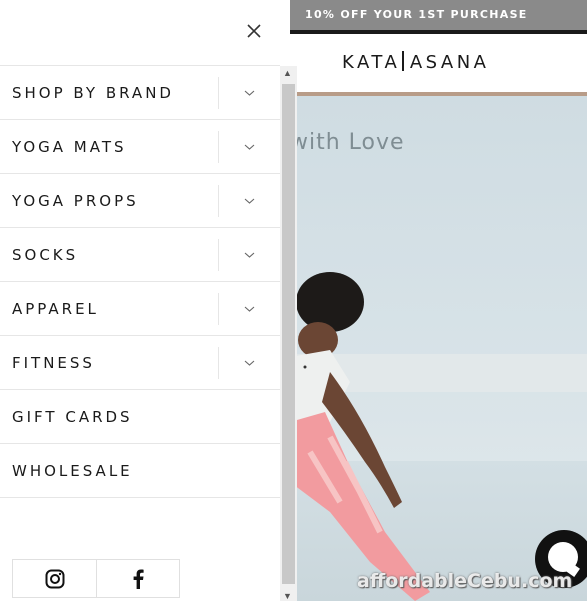  What do you see at coordinates (66, 471) in the screenshot?
I see `menu-item-label: WHOLESALE` at bounding box center [66, 471].